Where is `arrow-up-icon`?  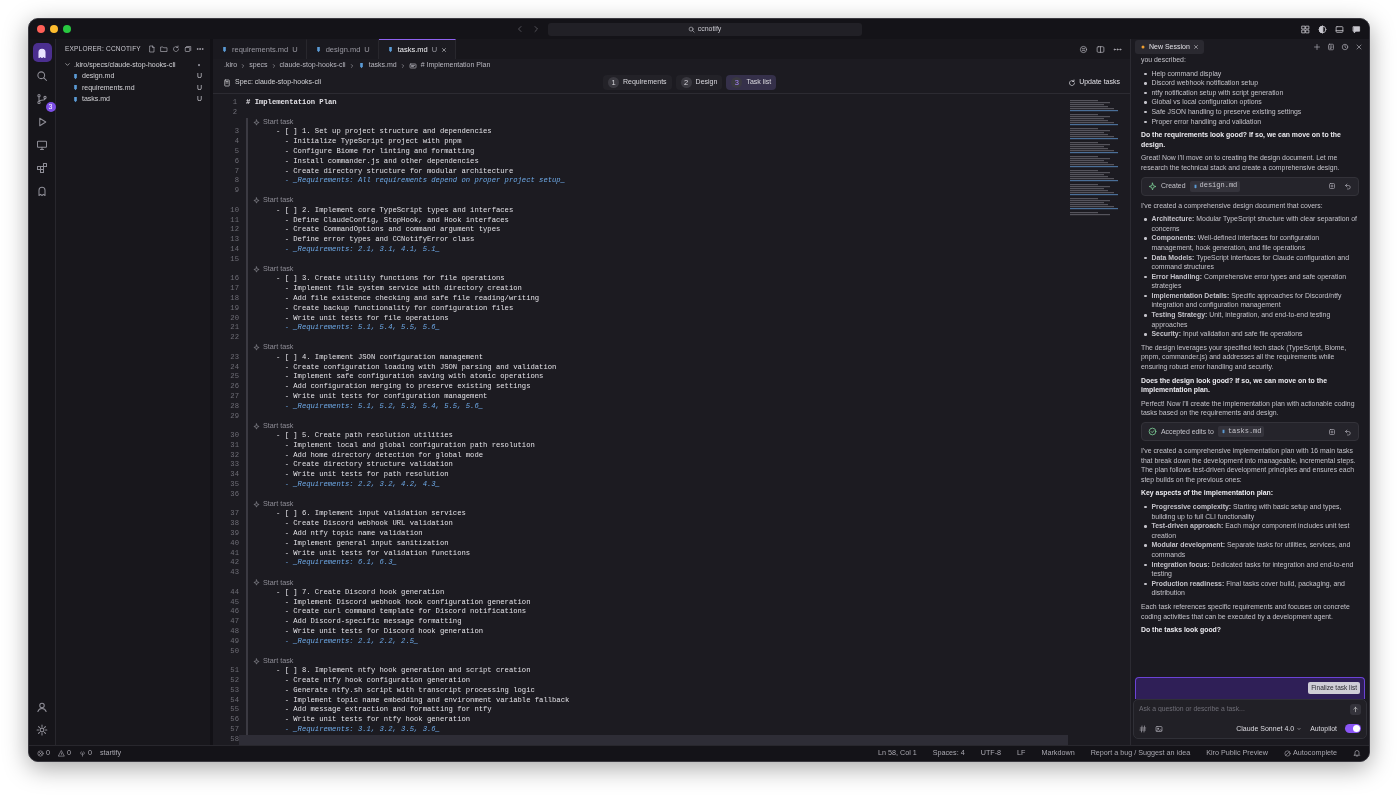 arrow-up-icon is located at coordinates (1355, 709).